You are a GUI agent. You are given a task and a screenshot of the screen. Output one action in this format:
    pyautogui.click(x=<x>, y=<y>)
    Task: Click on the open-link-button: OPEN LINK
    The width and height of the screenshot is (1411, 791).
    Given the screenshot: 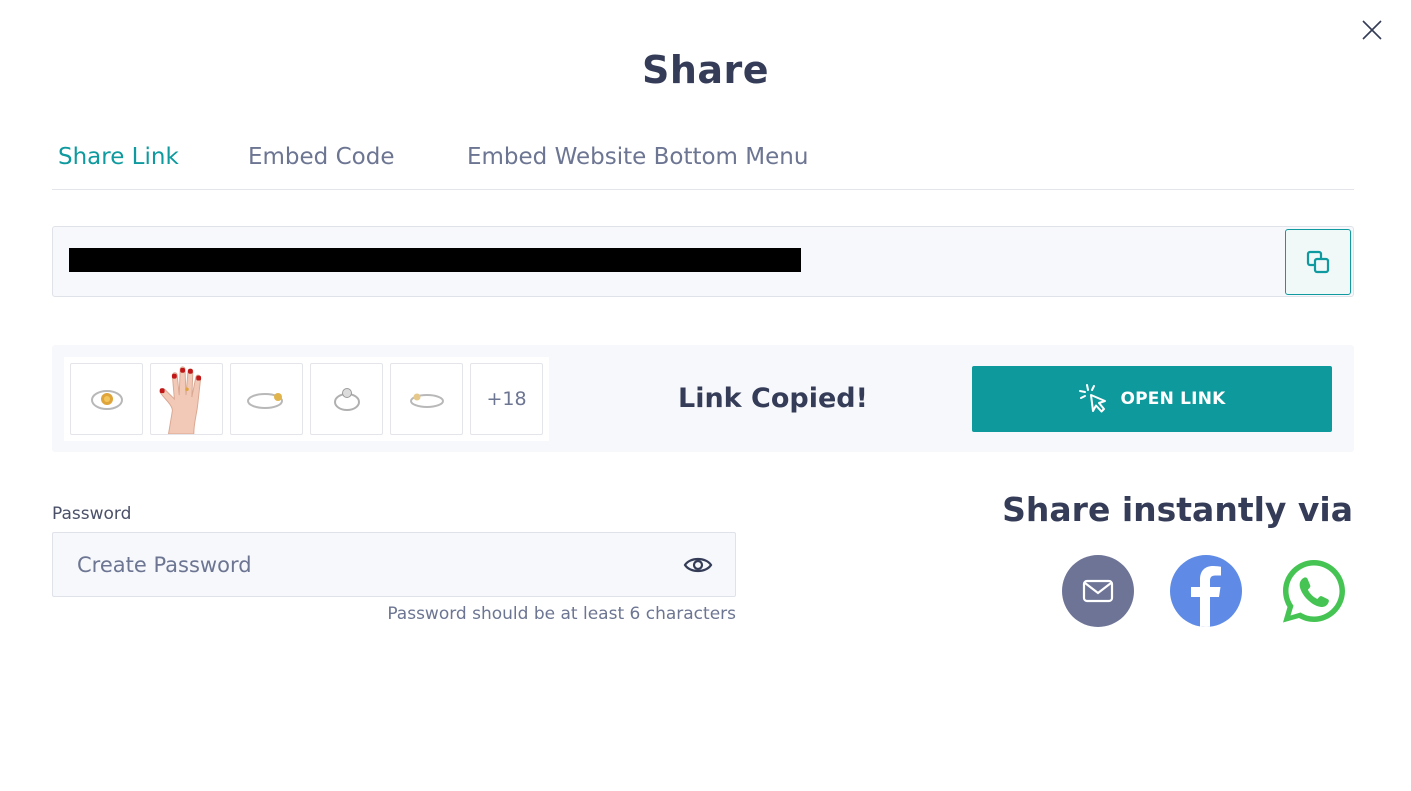 What is the action you would take?
    pyautogui.click(x=1152, y=399)
    